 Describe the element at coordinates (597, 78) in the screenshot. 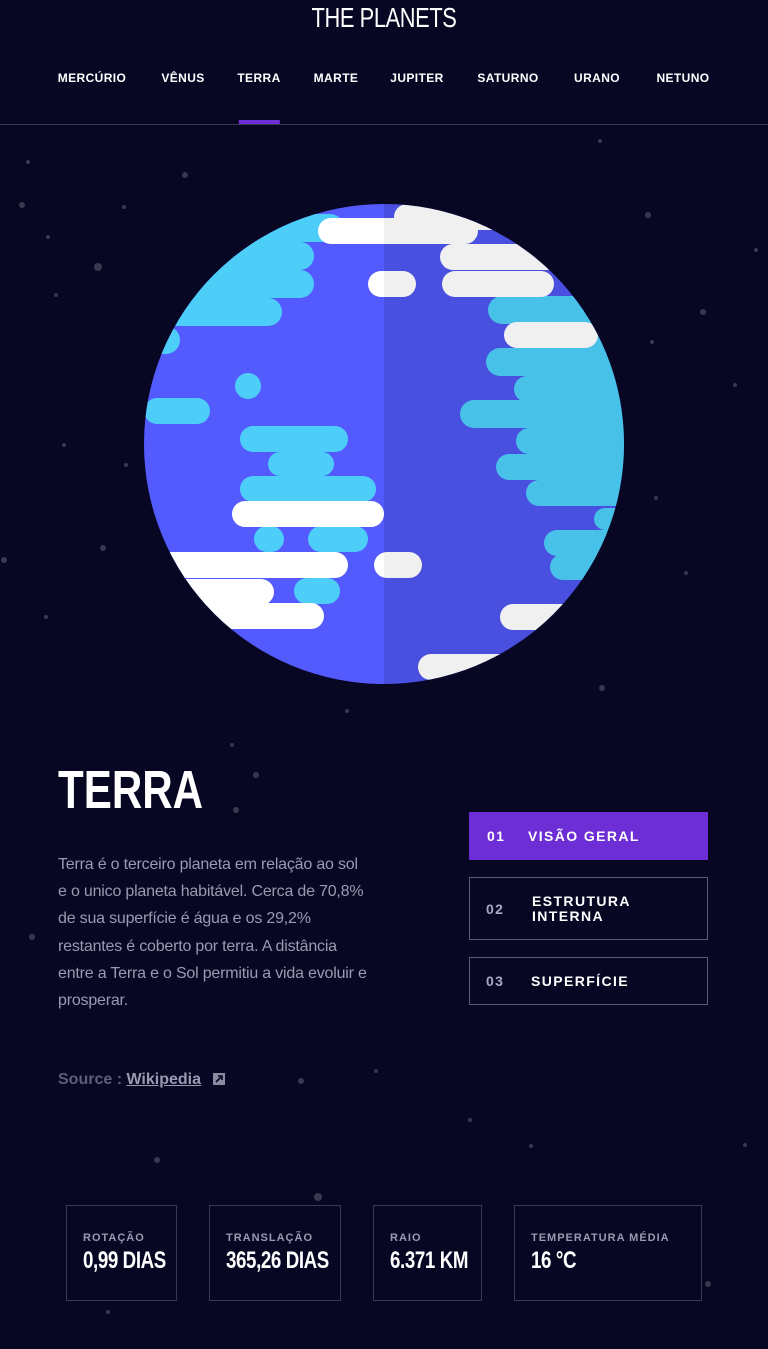

I see `nav-item-urano: URANO` at that location.